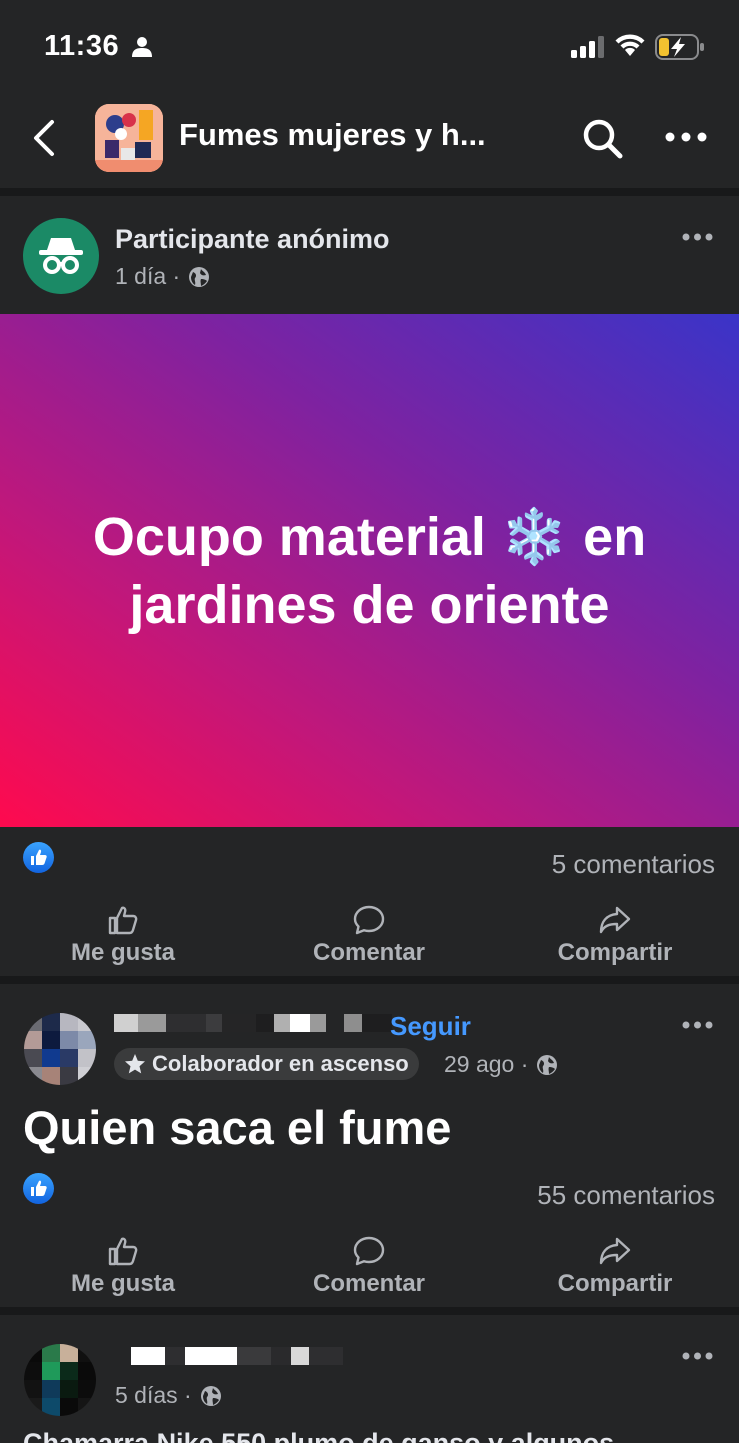  What do you see at coordinates (153, 1395) in the screenshot?
I see `post-time: 5 días ·` at bounding box center [153, 1395].